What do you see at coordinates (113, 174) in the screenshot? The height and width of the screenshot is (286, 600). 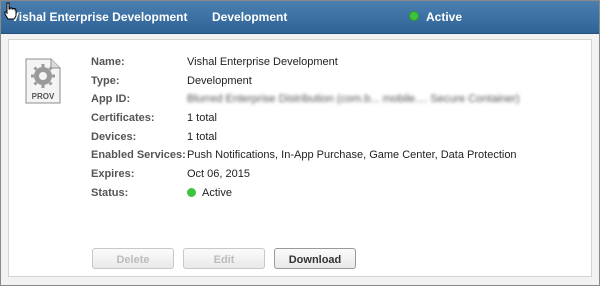 I see `detail-expires-label: Expires:` at bounding box center [113, 174].